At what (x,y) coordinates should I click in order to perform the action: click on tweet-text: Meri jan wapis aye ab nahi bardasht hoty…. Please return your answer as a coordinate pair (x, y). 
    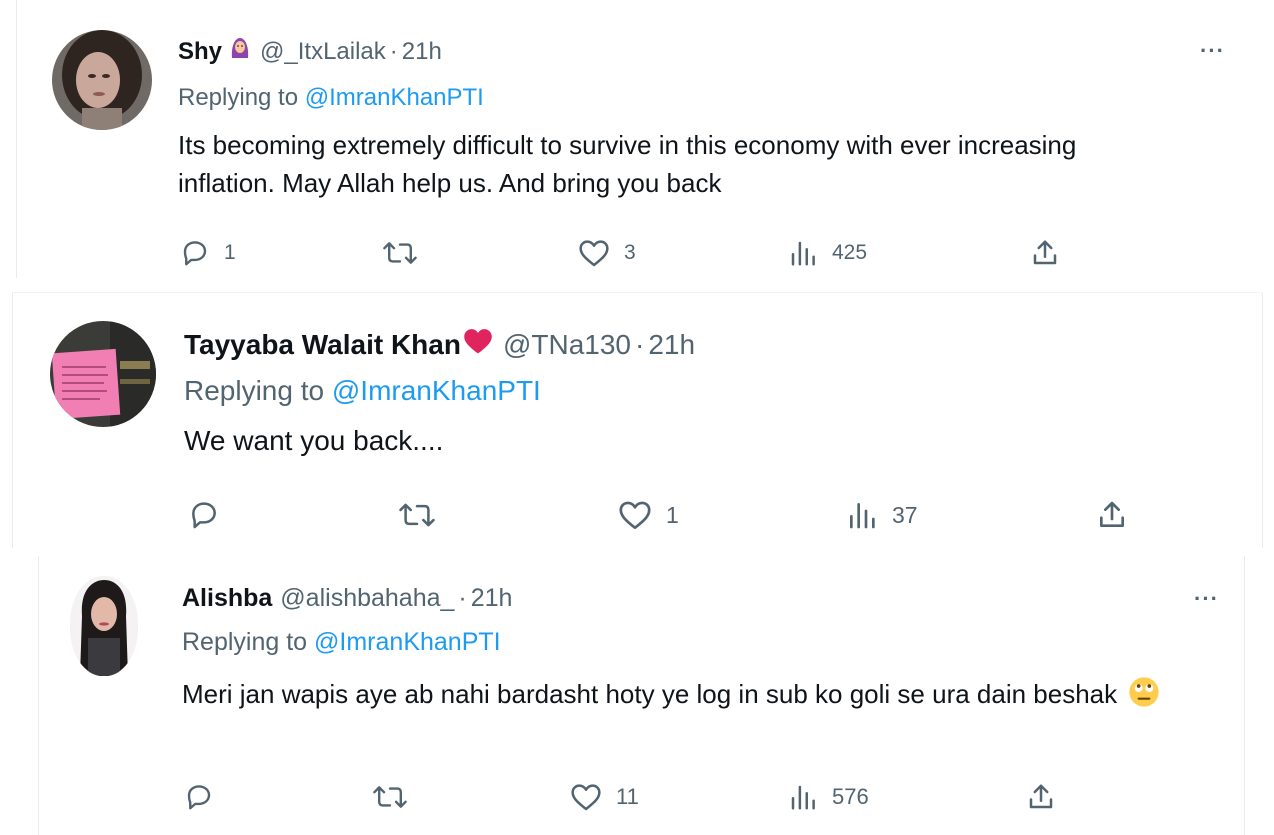
    Looking at the image, I should click on (702, 696).